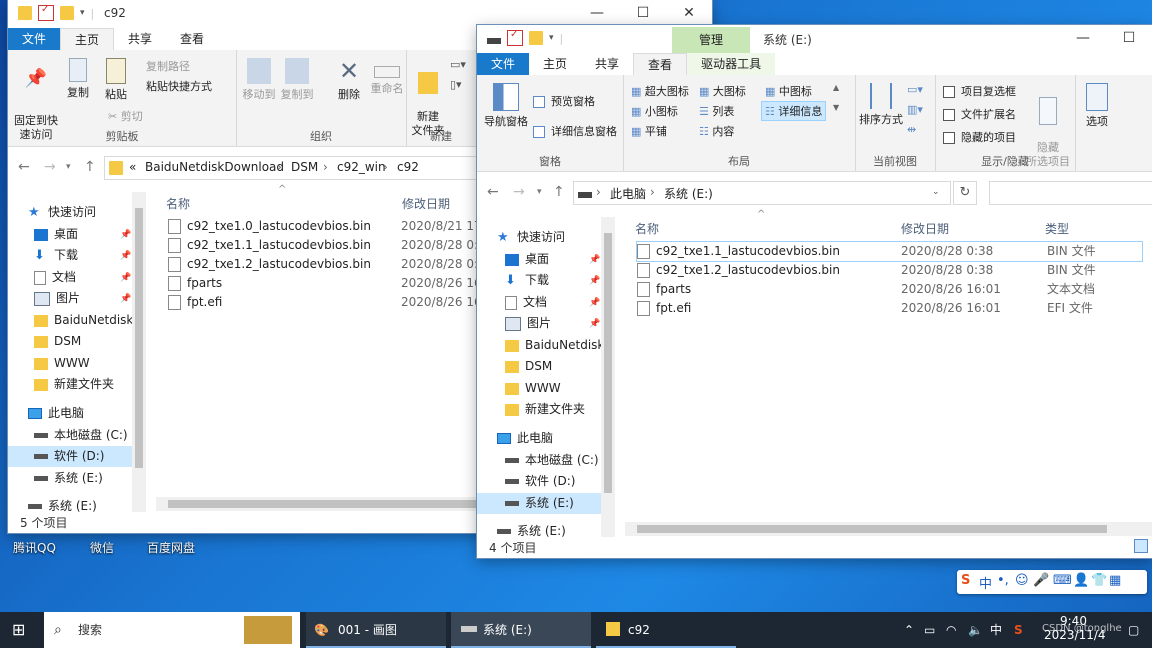 The height and width of the screenshot is (648, 1152). I want to click on title-bar: ▾ | c92 — ☐ ✕, so click(360, 14).